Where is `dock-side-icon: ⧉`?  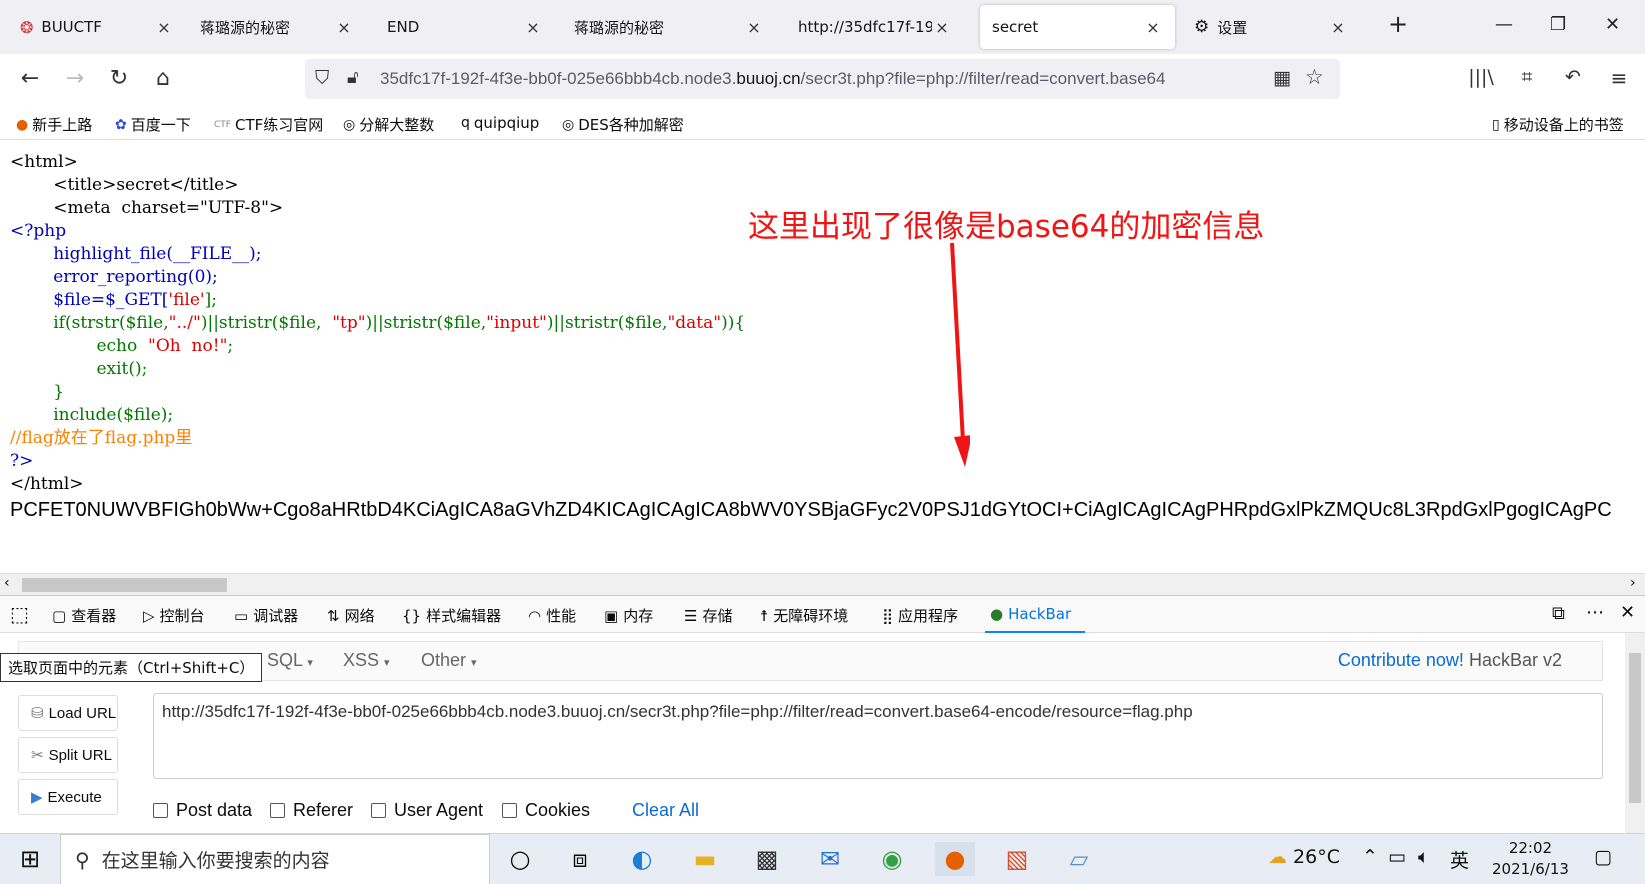
dock-side-icon: ⧉ is located at coordinates (1558, 613).